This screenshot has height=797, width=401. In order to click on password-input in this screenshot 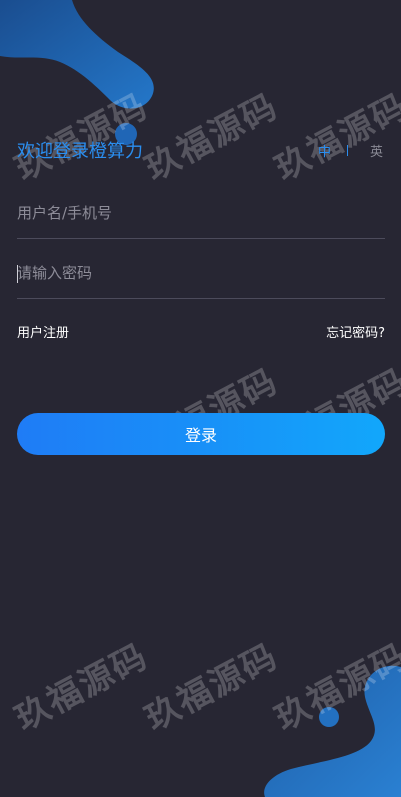, I will do `click(201, 273)`.